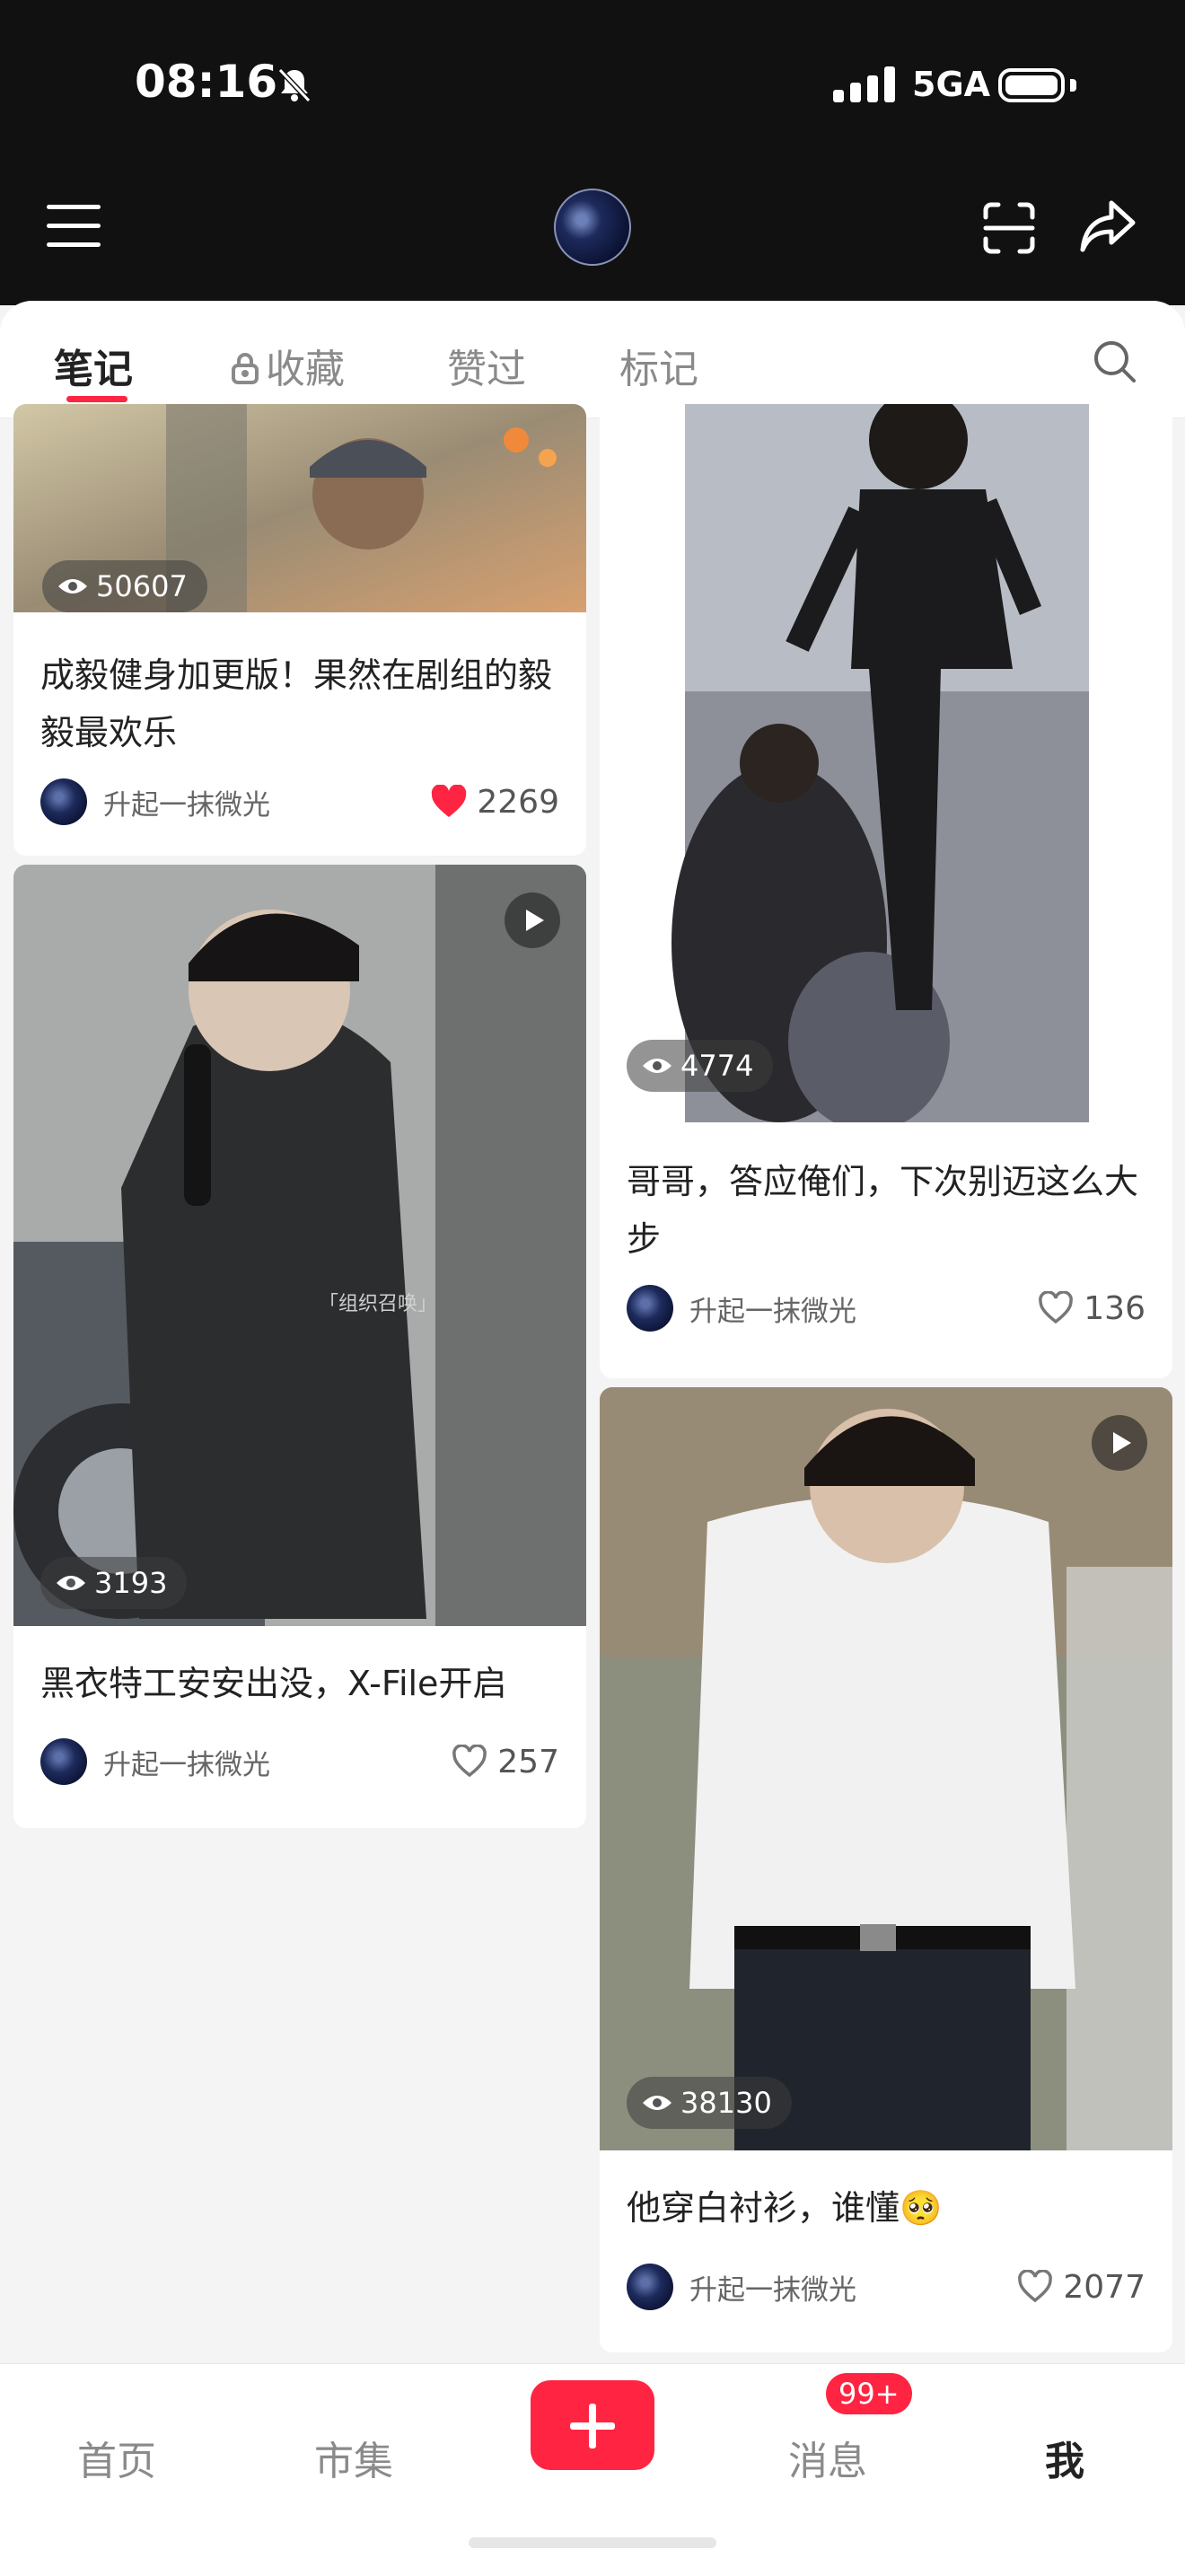 This screenshot has height=2576, width=1185. Describe the element at coordinates (116, 2457) in the screenshot. I see `nav-home: 首页` at that location.